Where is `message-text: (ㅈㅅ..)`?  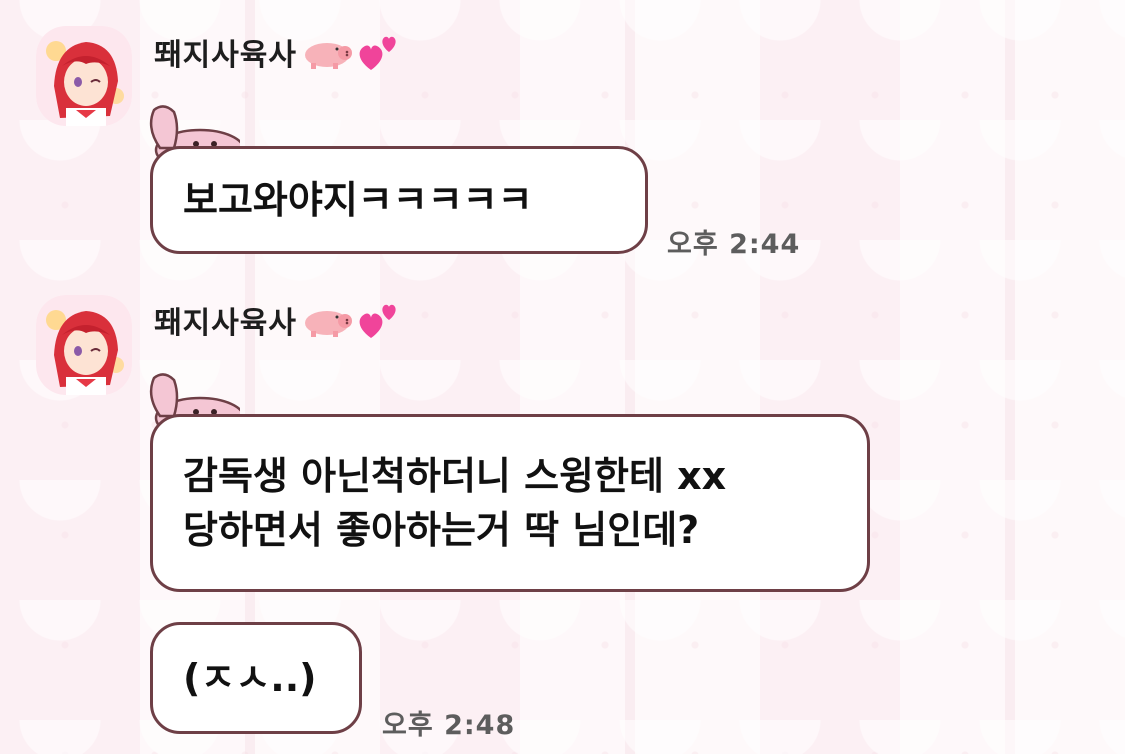
message-text: (ㅈㅅ..) is located at coordinates (250, 678).